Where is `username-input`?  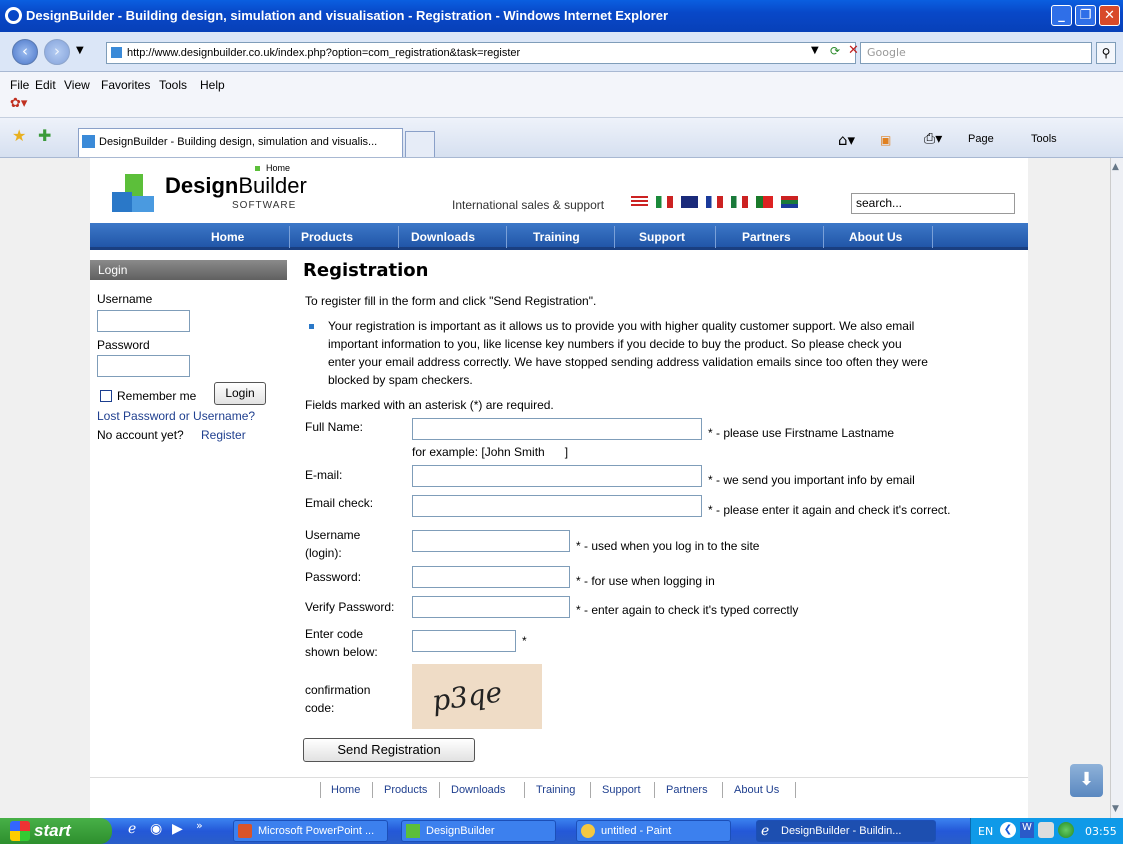
username-input is located at coordinates (491, 541).